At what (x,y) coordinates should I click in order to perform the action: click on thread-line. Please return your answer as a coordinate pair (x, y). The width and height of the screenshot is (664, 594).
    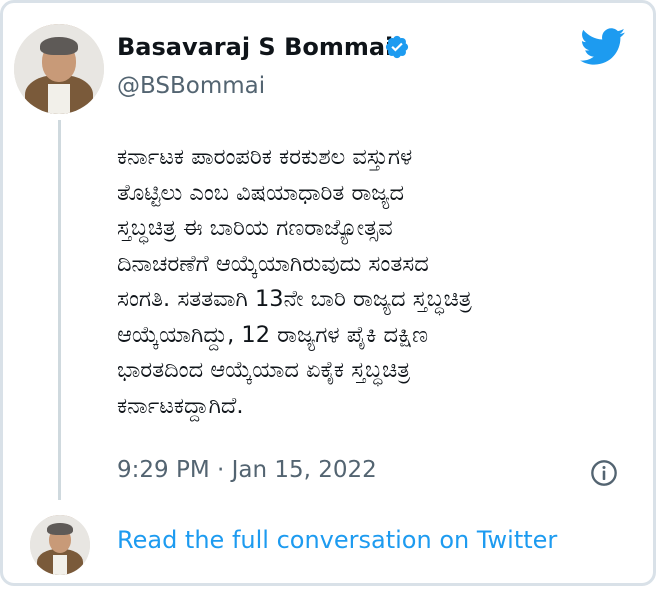
    Looking at the image, I should click on (59, 310).